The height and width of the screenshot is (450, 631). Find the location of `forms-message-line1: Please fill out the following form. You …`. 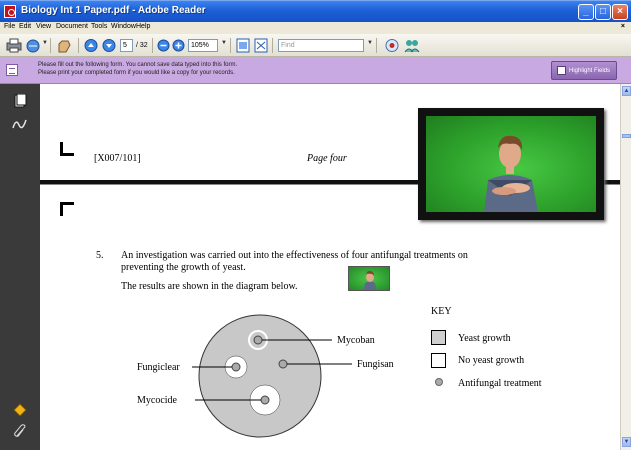

forms-message-line1: Please fill out the following form. You … is located at coordinates (138, 65).